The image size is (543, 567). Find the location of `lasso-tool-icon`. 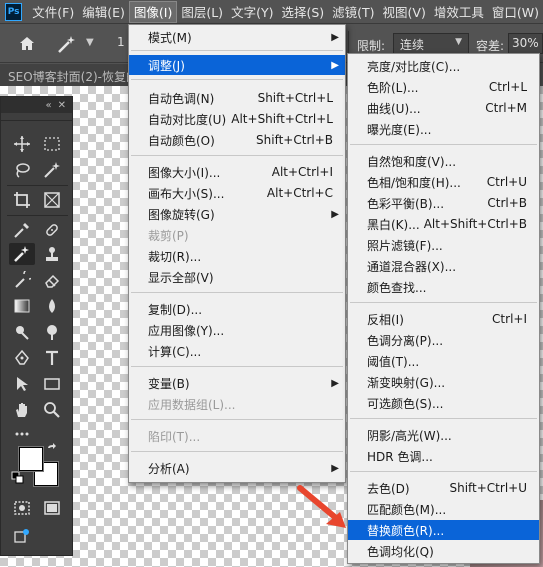

lasso-tool-icon is located at coordinates (22, 170).